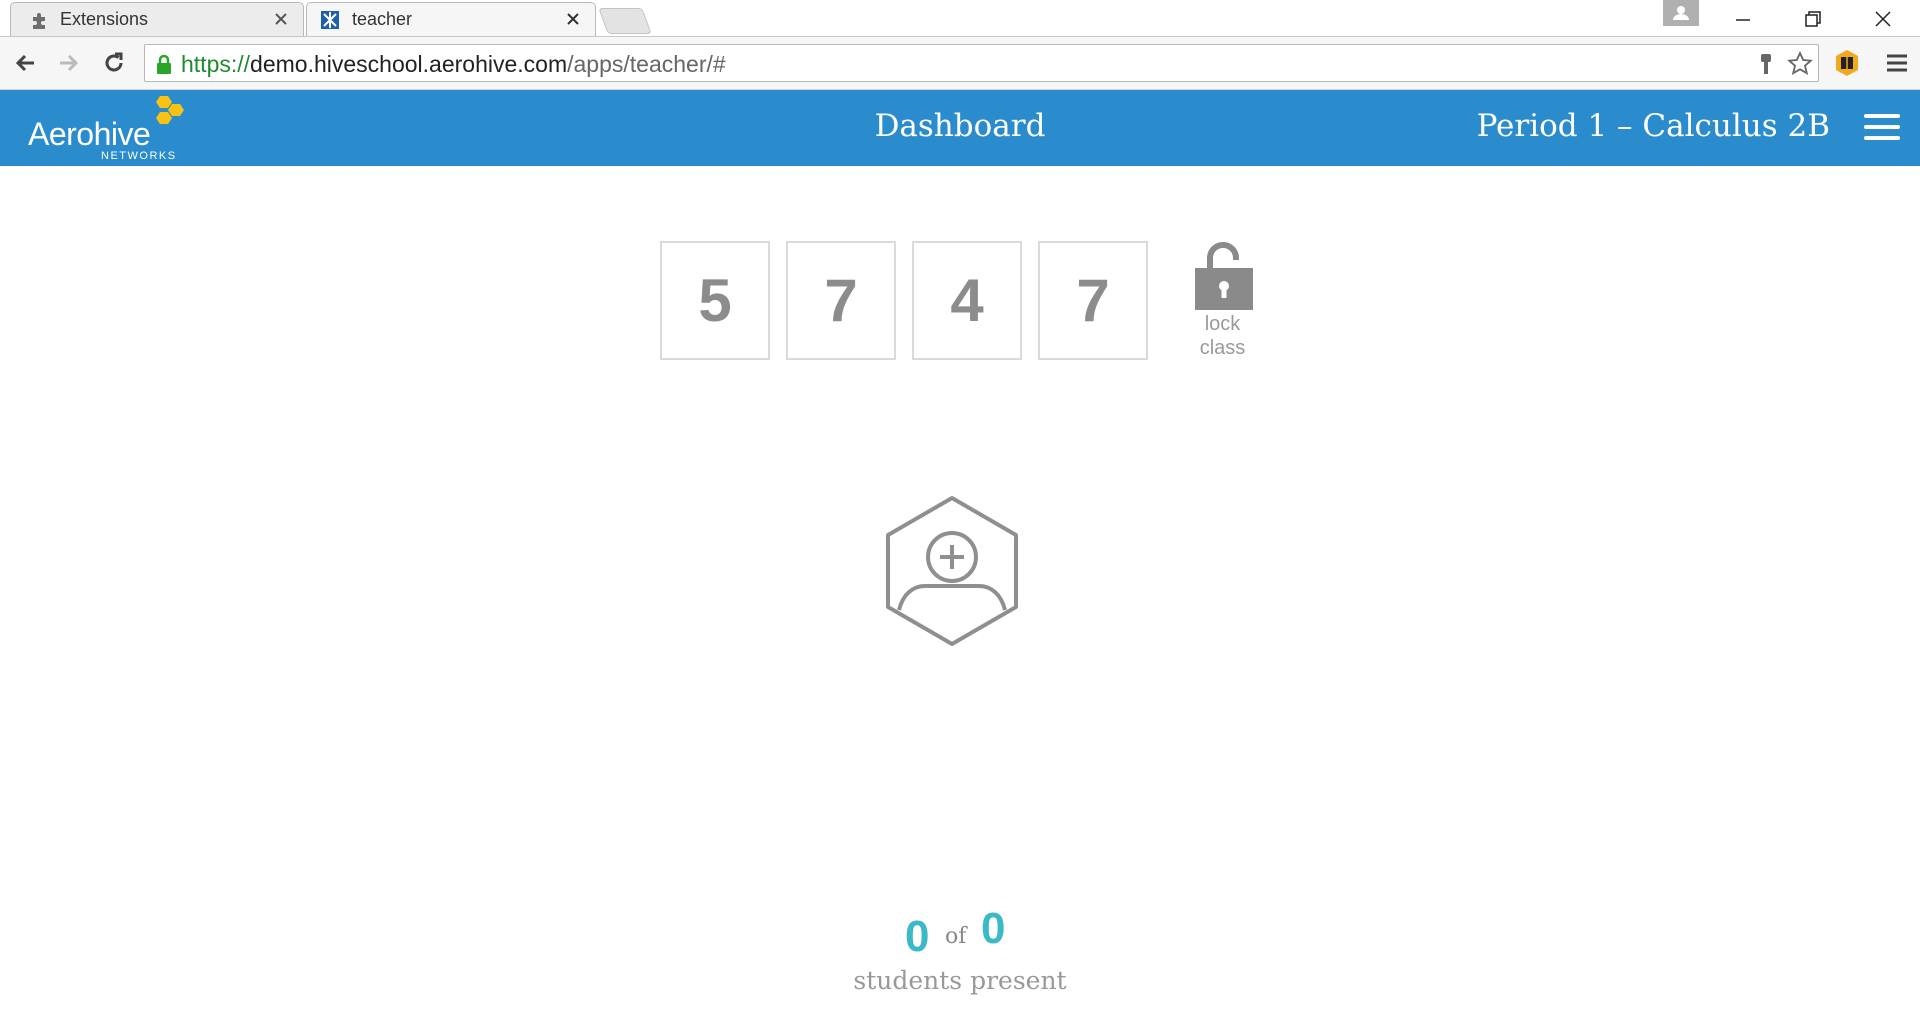  I want to click on reload-icon, so click(114, 63).